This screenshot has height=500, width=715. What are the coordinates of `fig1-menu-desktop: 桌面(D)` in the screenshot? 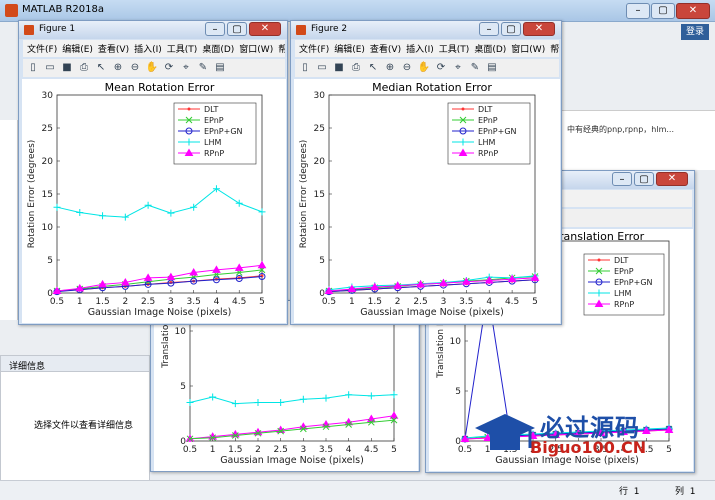 It's located at (218, 48).